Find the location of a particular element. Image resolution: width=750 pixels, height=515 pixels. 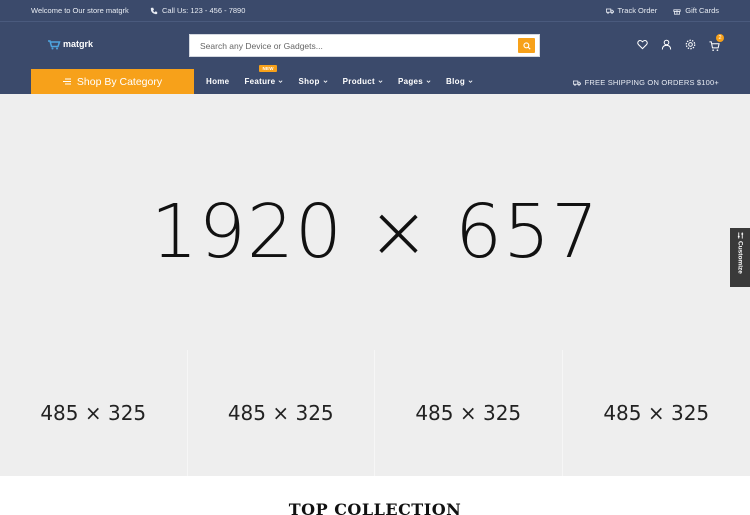

new-badge: NEW is located at coordinates (268, 68).